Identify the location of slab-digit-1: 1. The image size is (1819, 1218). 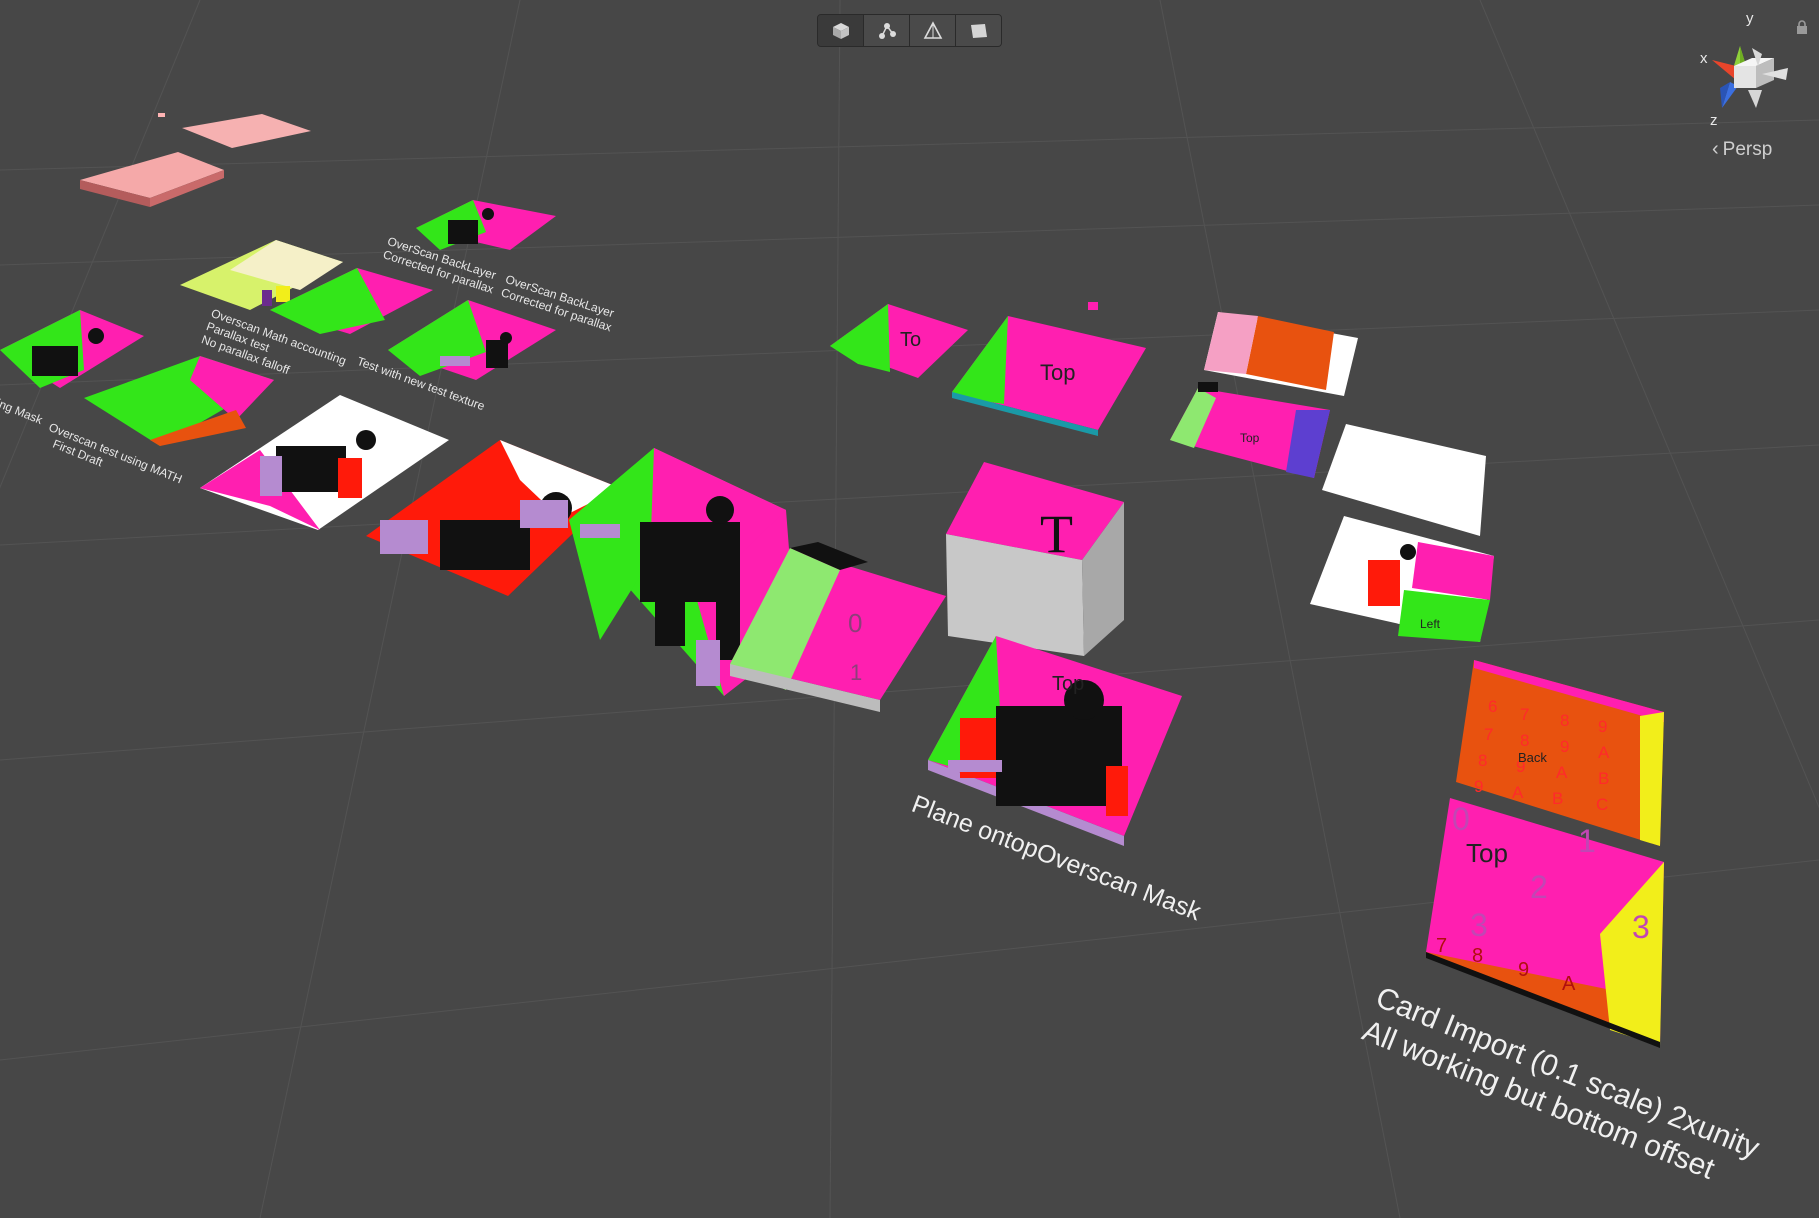
(856, 672).